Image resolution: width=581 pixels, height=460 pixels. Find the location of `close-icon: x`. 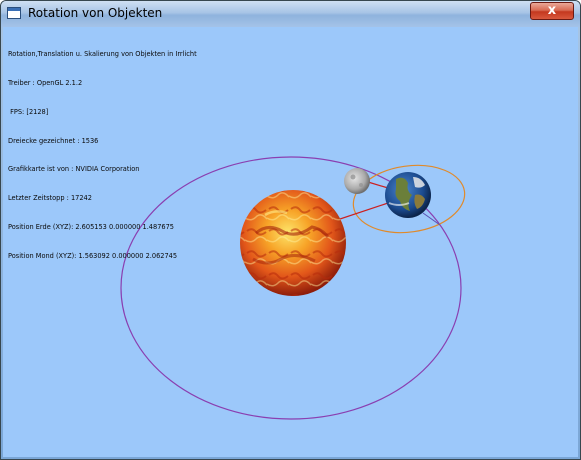

close-icon: x is located at coordinates (552, 10).